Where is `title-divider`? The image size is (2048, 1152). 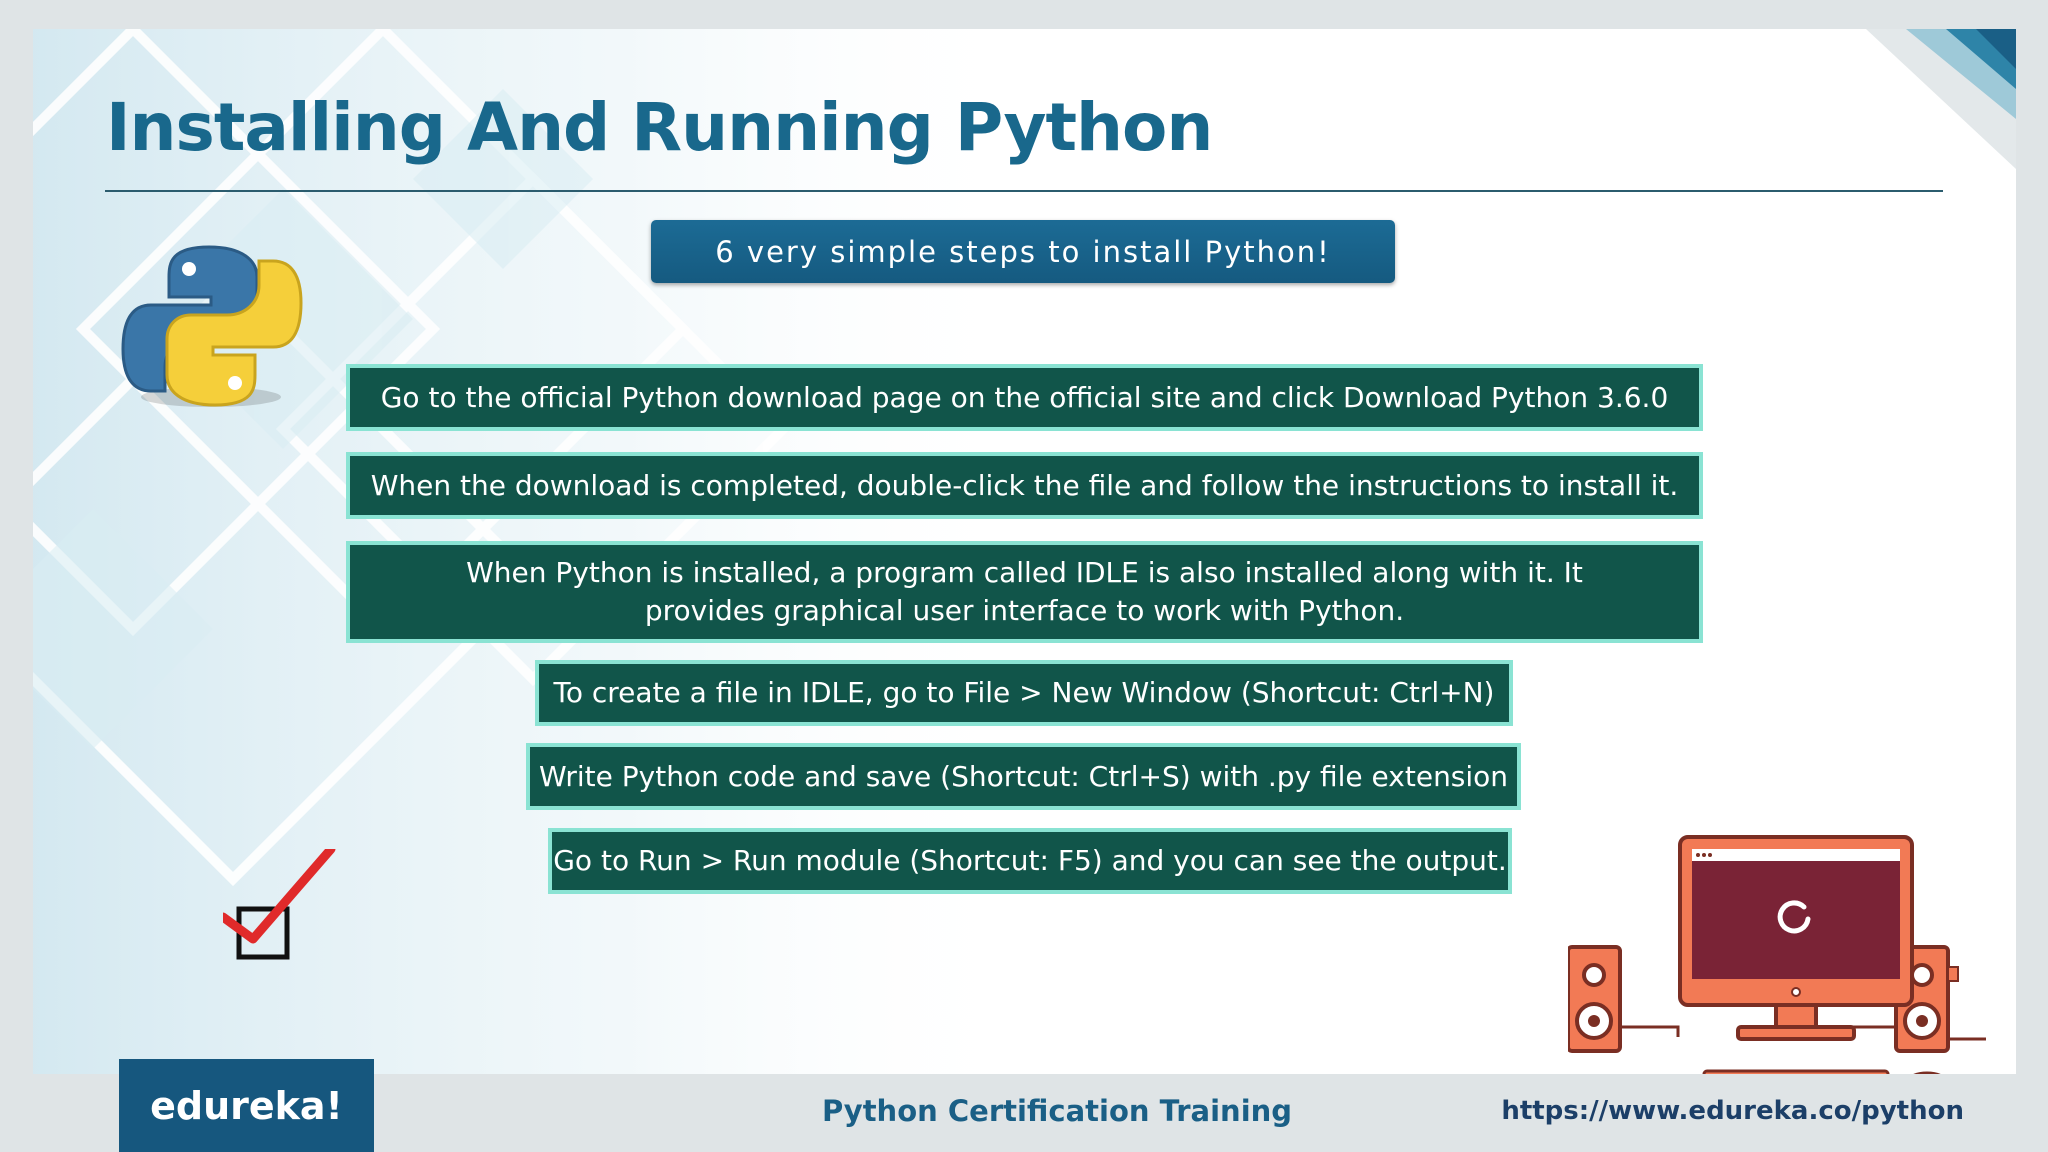 title-divider is located at coordinates (1024, 191).